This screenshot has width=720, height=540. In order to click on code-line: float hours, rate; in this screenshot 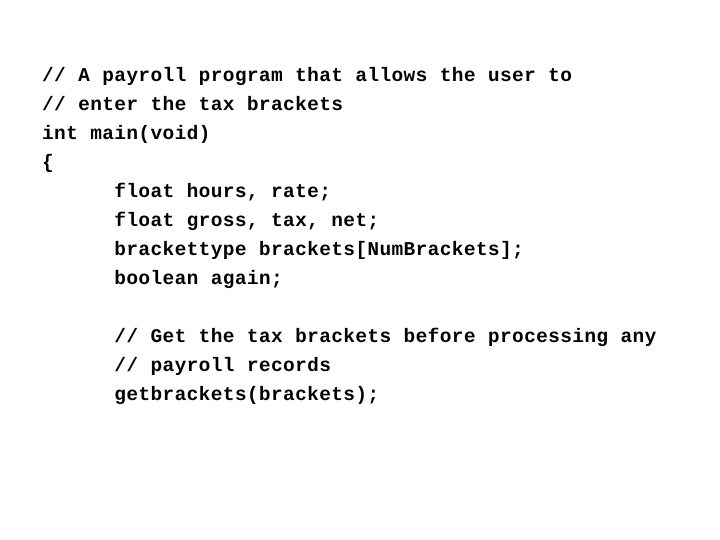, I will do `click(187, 192)`.